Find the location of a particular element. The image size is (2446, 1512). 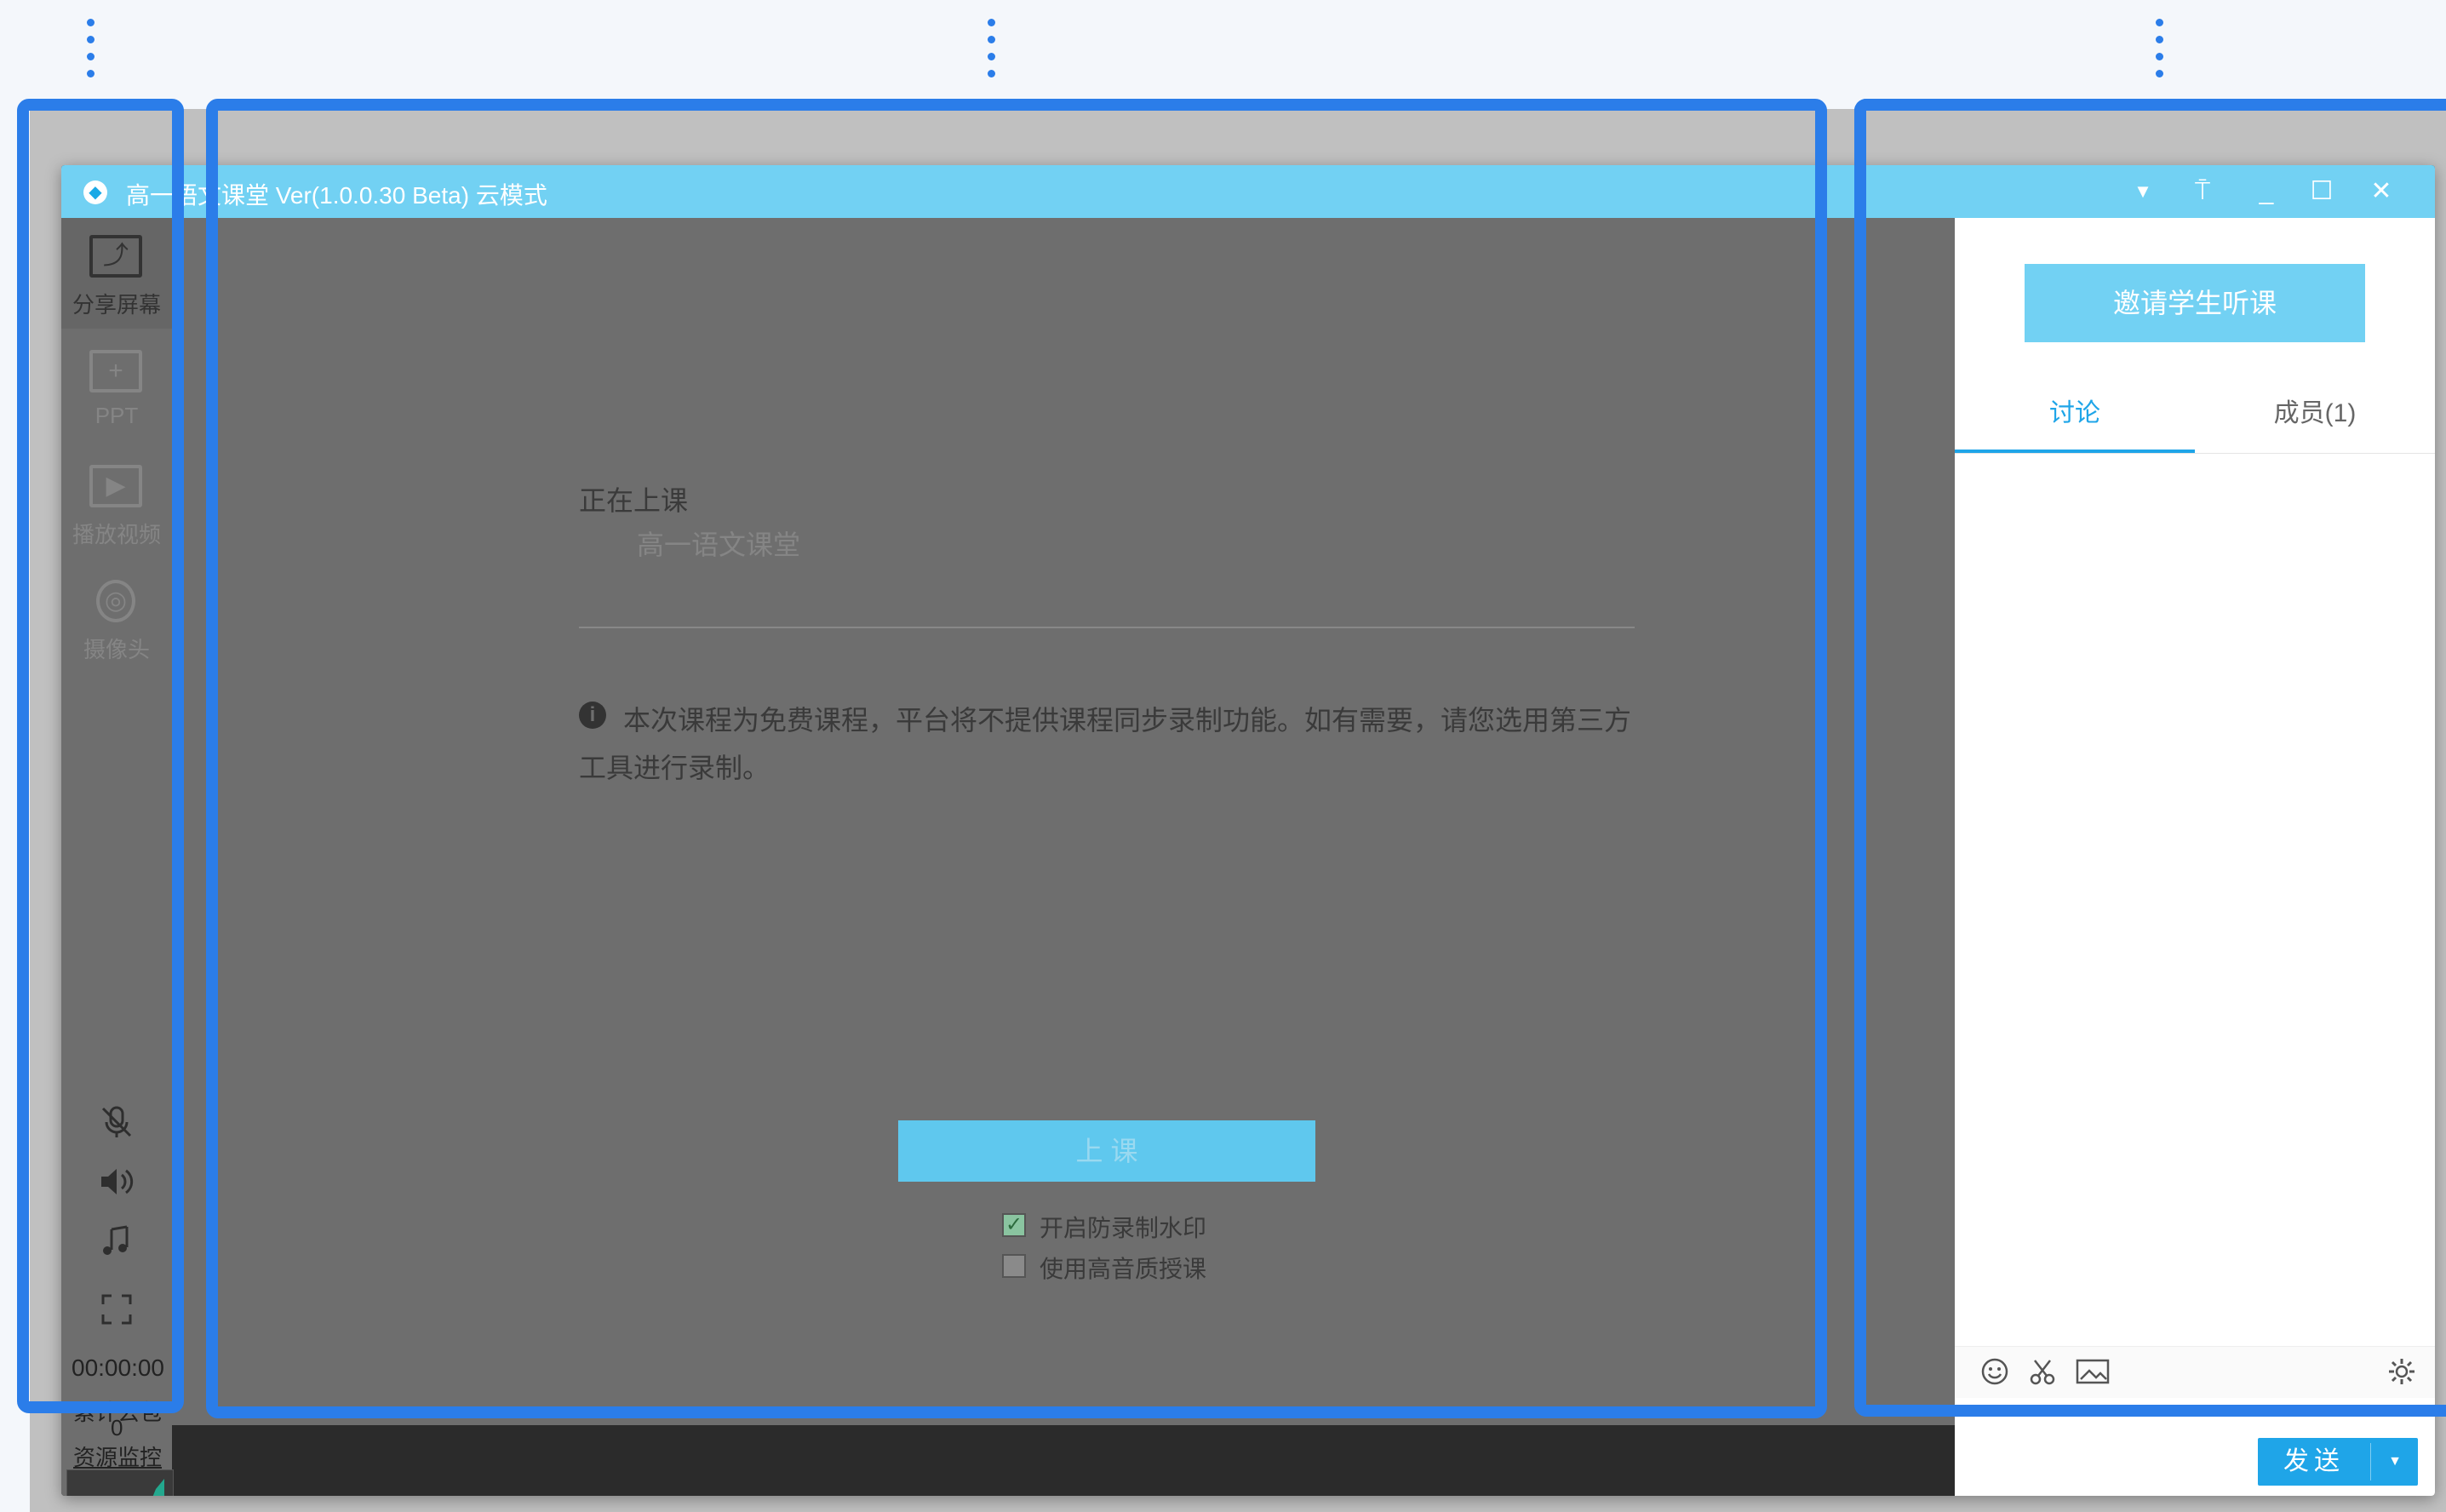

resource-monitor-link: 资源监控 is located at coordinates (117, 1456).